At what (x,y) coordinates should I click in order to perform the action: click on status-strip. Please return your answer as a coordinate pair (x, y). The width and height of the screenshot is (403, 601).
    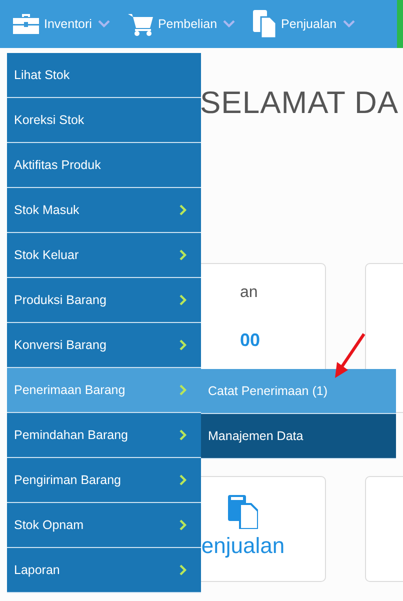
    Looking at the image, I should click on (400, 24).